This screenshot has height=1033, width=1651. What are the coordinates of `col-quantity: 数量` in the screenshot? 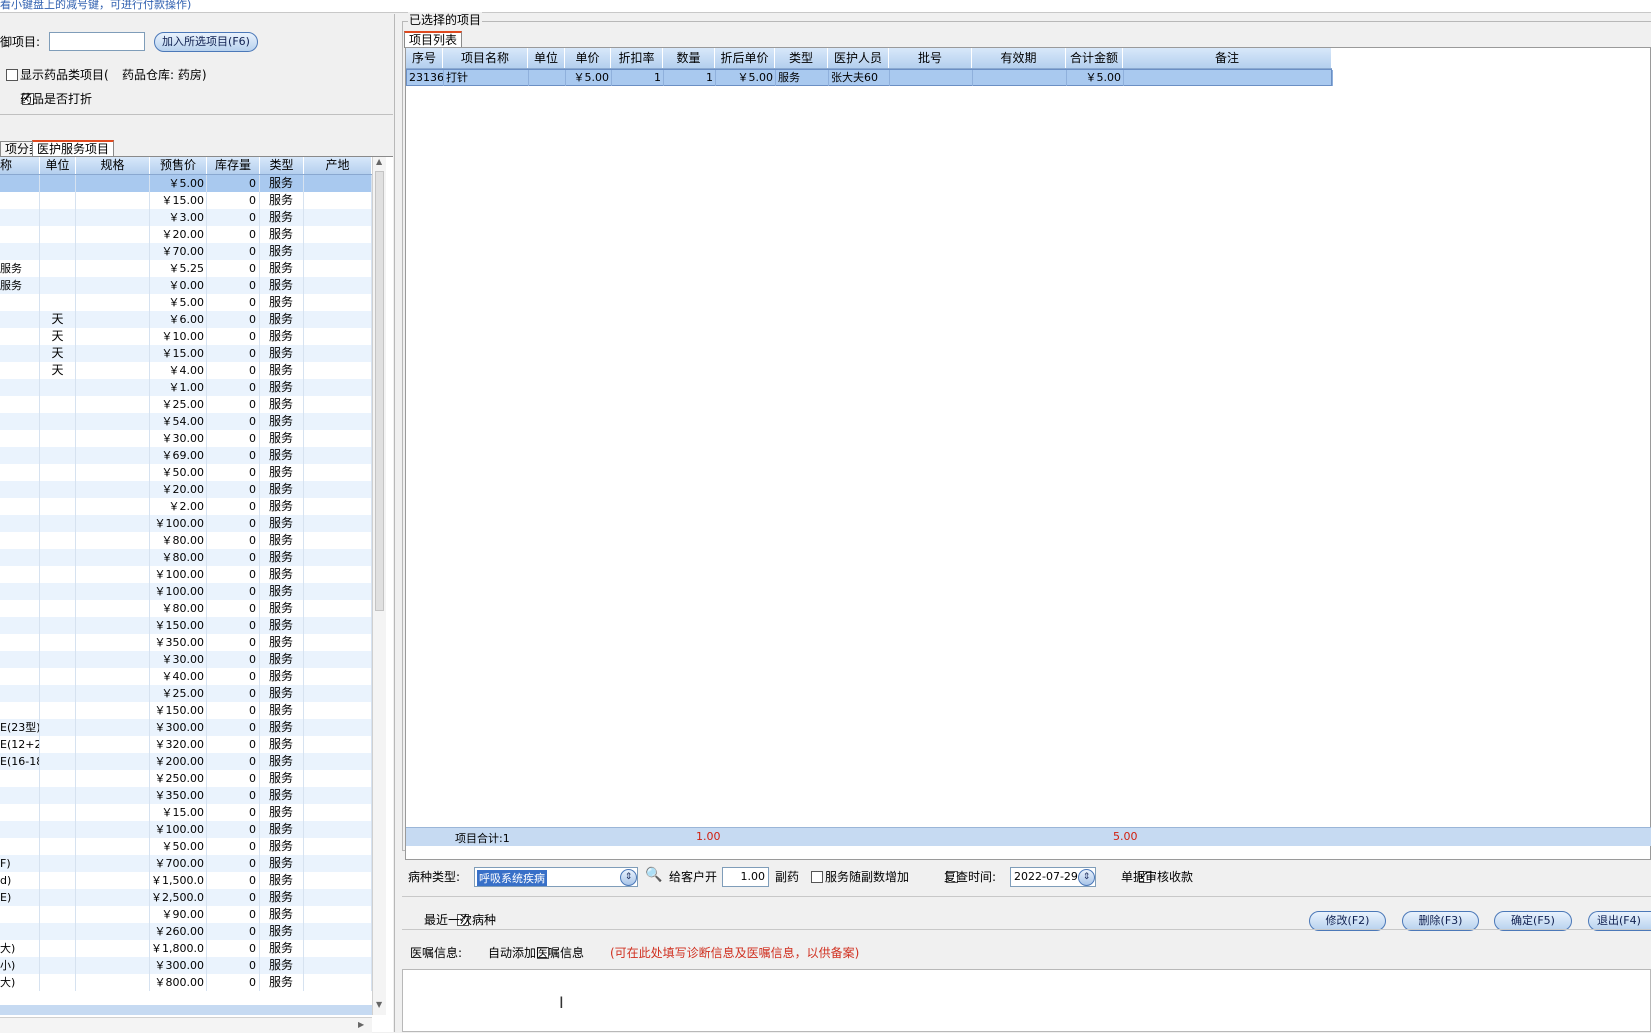 It's located at (689, 58).